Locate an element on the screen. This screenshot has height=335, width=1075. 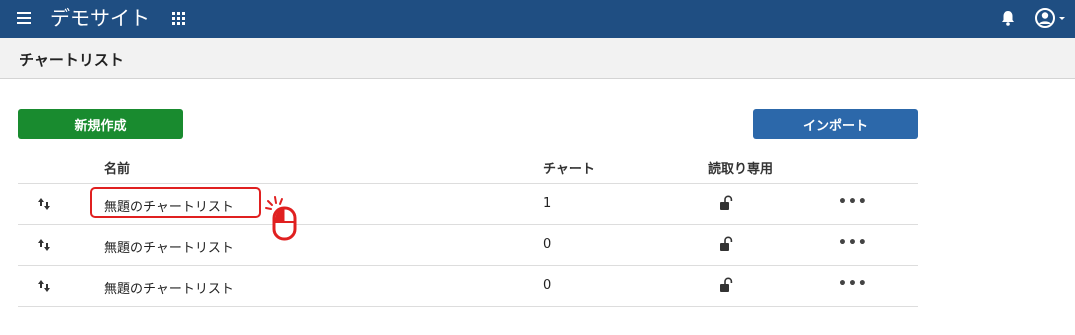
page-header: チャートリスト is located at coordinates (537, 58).